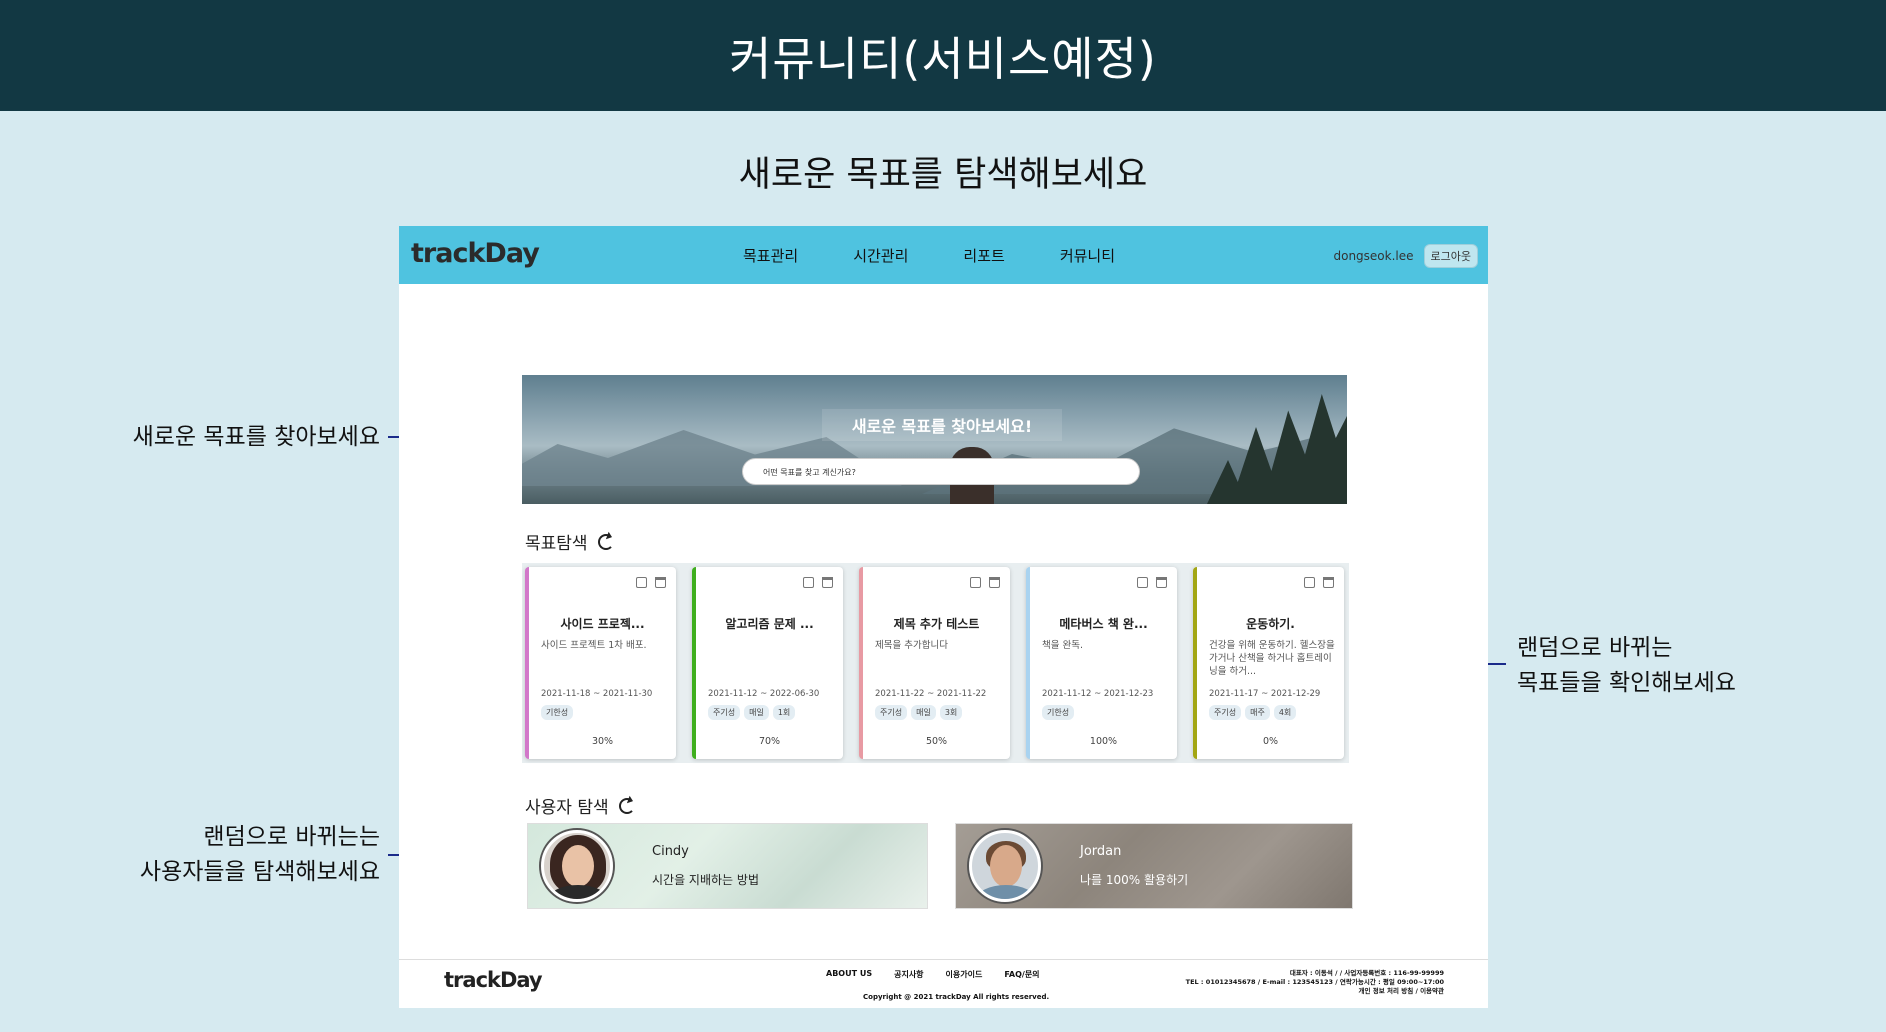 This screenshot has height=1032, width=1886. I want to click on goal-progress: 30%, so click(602, 741).